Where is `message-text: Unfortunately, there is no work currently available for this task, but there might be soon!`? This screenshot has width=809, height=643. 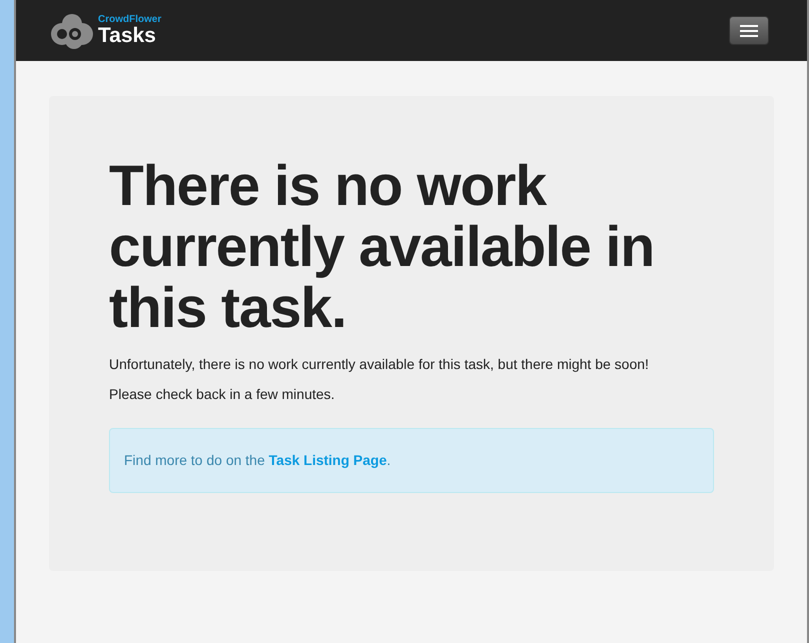 message-text: Unfortunately, there is no work currently available for this task, but there might be soon! is located at coordinates (379, 364).